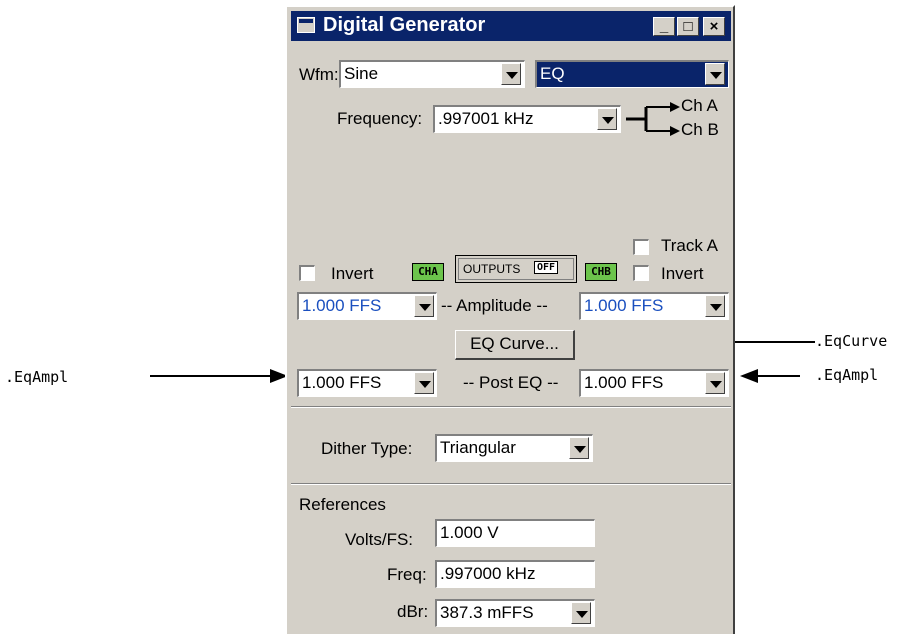 This screenshot has height=634, width=921. What do you see at coordinates (424, 306) in the screenshot?
I see `amplitude-cha-dropdown-arrow` at bounding box center [424, 306].